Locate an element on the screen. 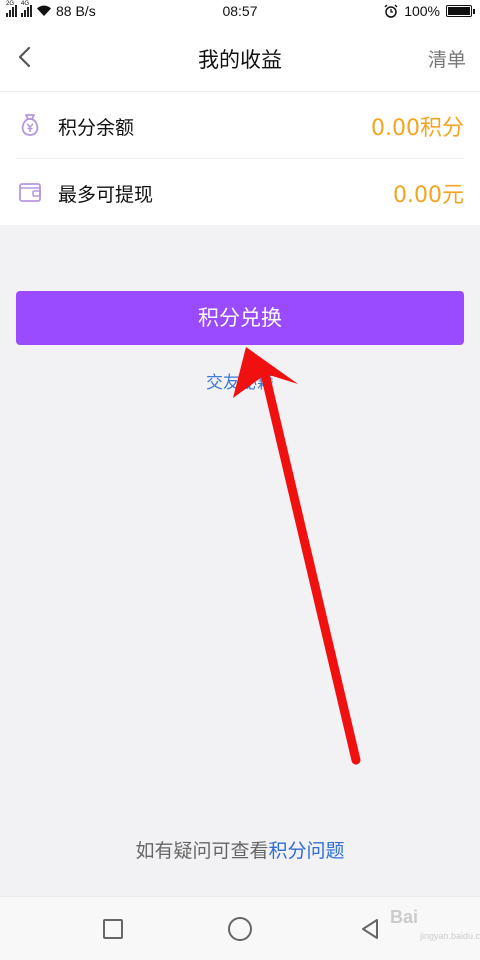 Image resolution: width=480 pixels, height=960 pixels. page-title: 我的收益 is located at coordinates (240, 60).